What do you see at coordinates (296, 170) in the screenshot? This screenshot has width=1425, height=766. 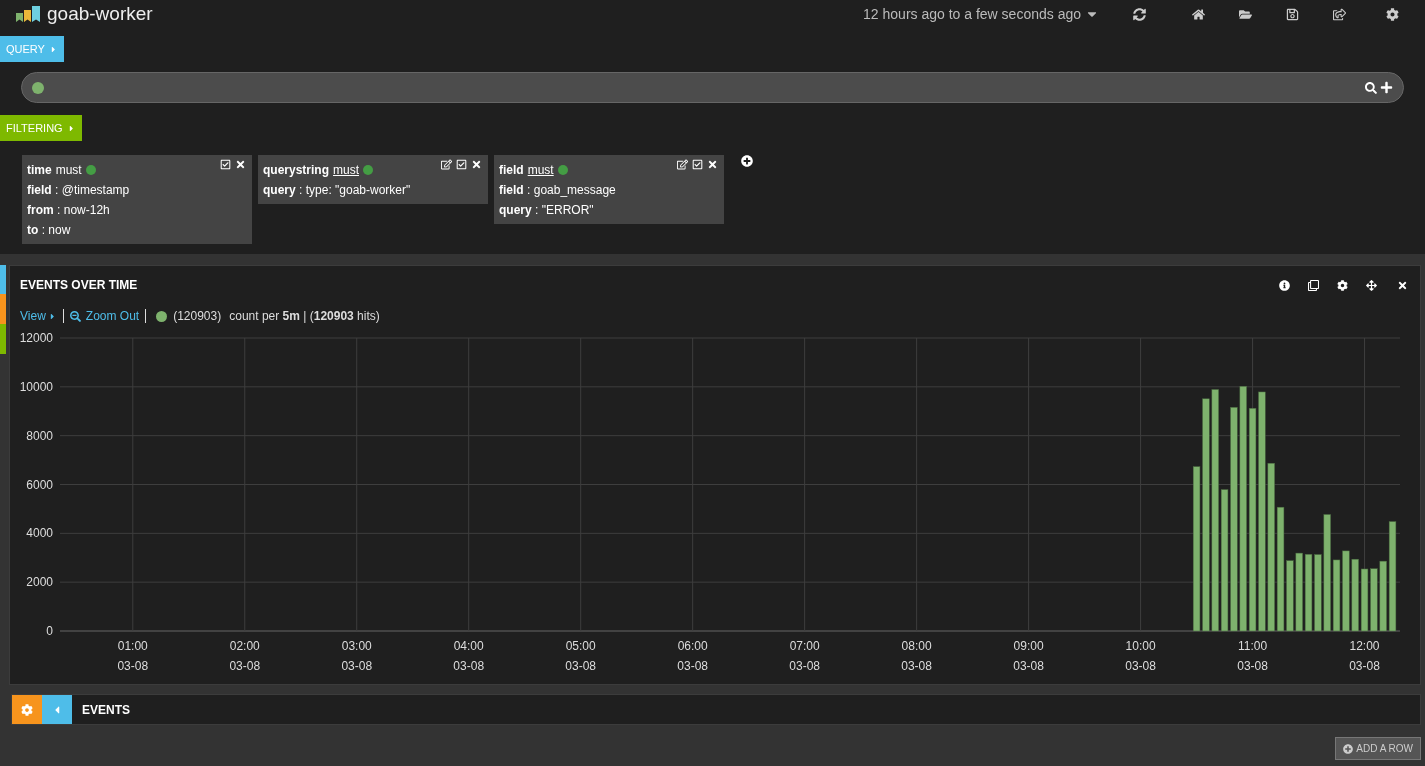 I see `filter-type: querystring` at bounding box center [296, 170].